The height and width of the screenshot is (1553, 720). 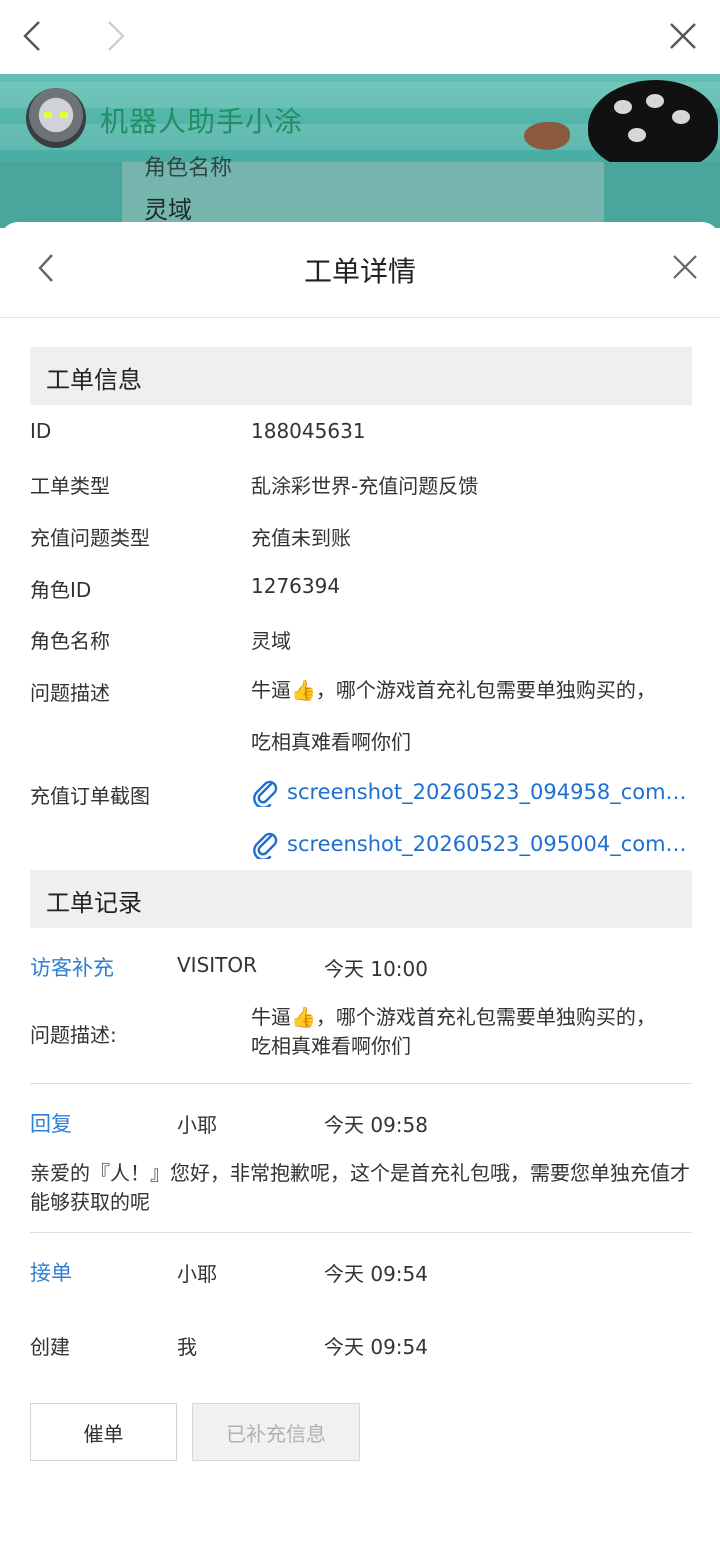 I want to click on browser-toolbar, so click(x=360, y=37).